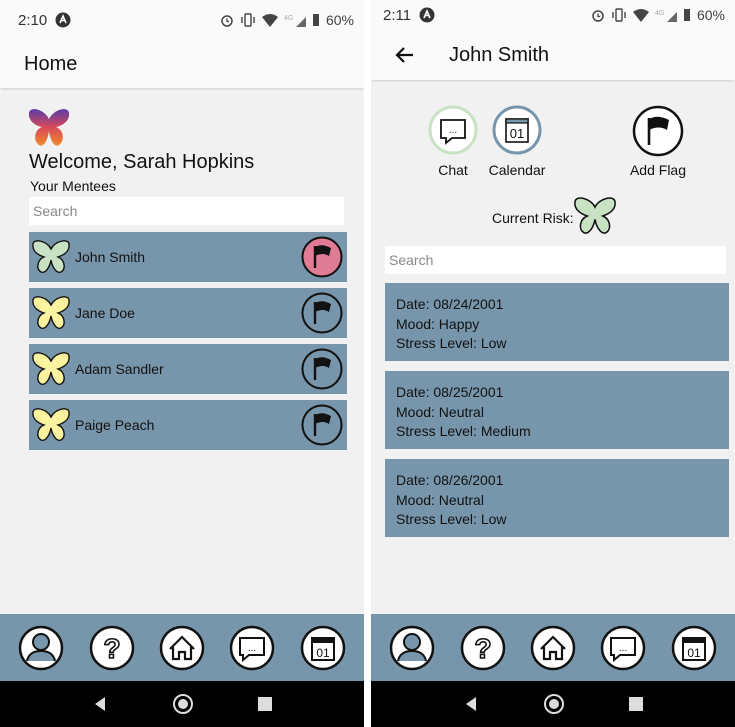  What do you see at coordinates (438, 323) in the screenshot?
I see `entry-mood: Mood: Happy` at bounding box center [438, 323].